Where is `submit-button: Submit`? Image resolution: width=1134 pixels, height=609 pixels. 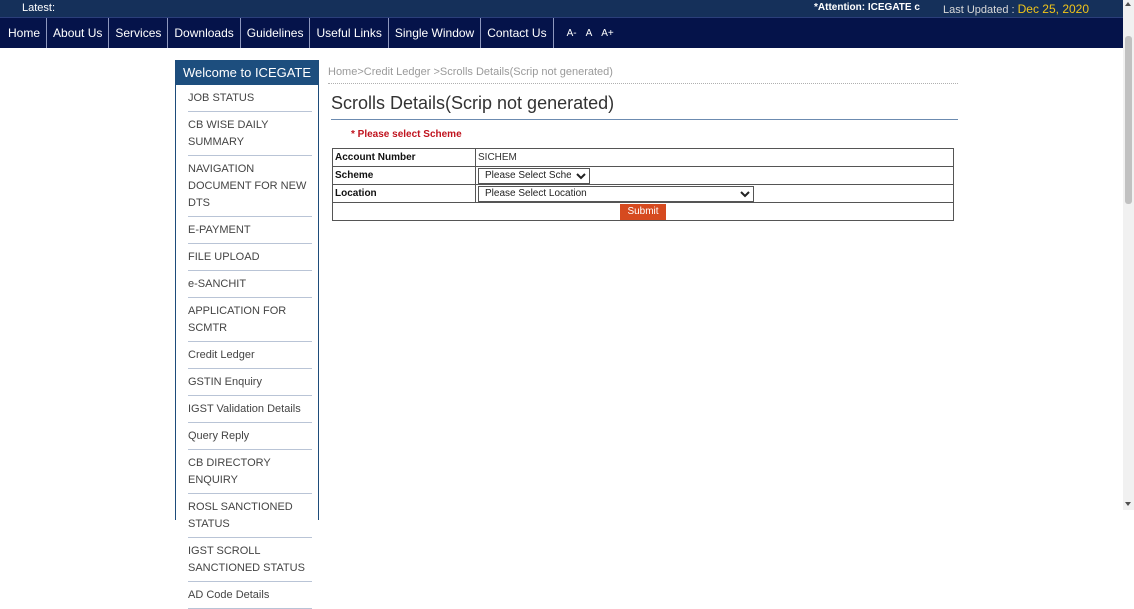
submit-button: Submit is located at coordinates (643, 211).